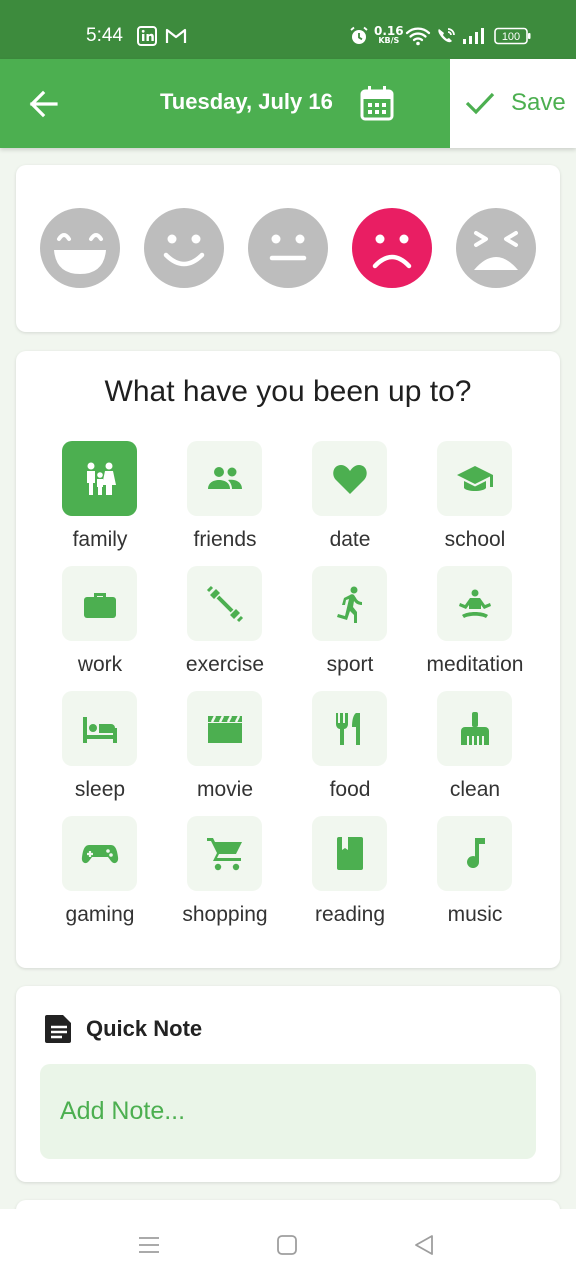 Image resolution: width=576 pixels, height=1280 pixels. What do you see at coordinates (288, 29) in the screenshot?
I see `status-bar: 5:44 0.16 KB/S 100` at bounding box center [288, 29].